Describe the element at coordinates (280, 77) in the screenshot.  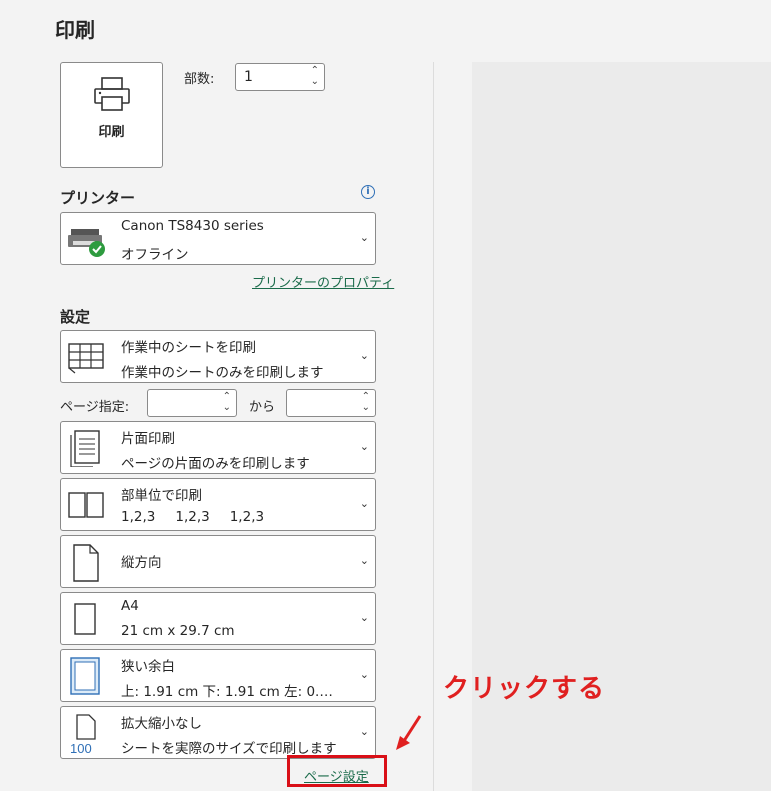
I see `copies-stepper: 1 ⌃ ⌄` at that location.